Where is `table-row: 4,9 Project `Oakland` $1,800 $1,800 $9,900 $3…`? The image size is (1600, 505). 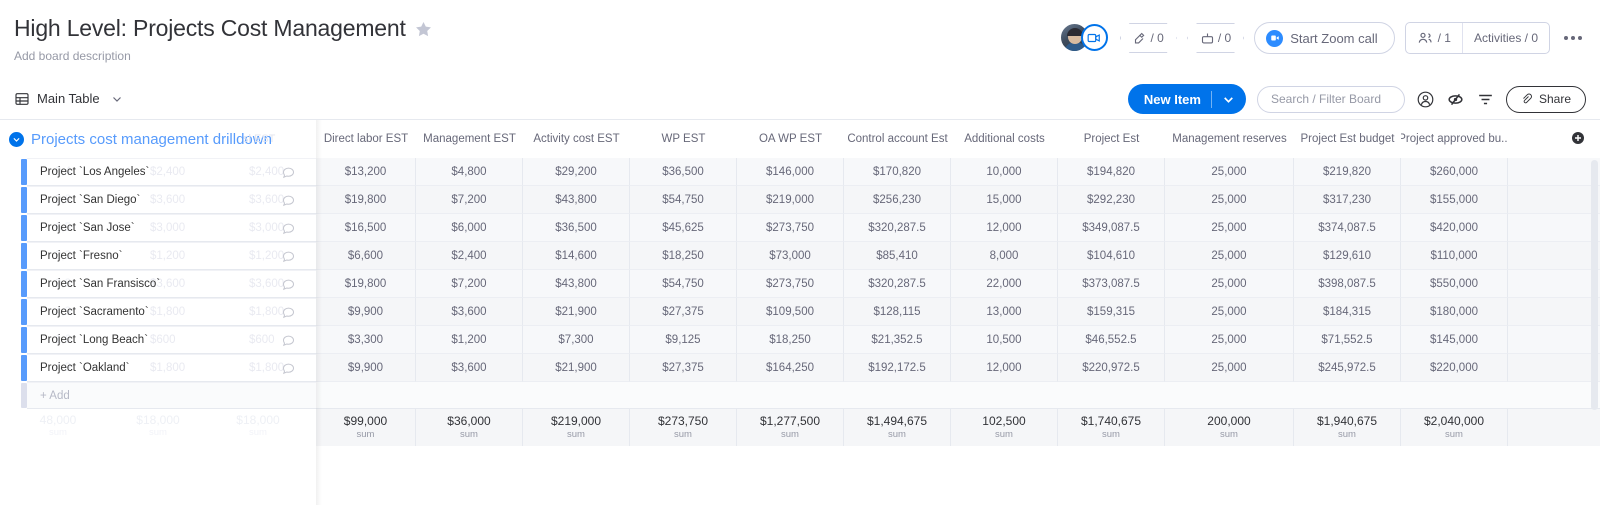 table-row: 4,9 Project `Oakland` $1,800 $1,800 $9,900 $3… is located at coordinates (800, 368).